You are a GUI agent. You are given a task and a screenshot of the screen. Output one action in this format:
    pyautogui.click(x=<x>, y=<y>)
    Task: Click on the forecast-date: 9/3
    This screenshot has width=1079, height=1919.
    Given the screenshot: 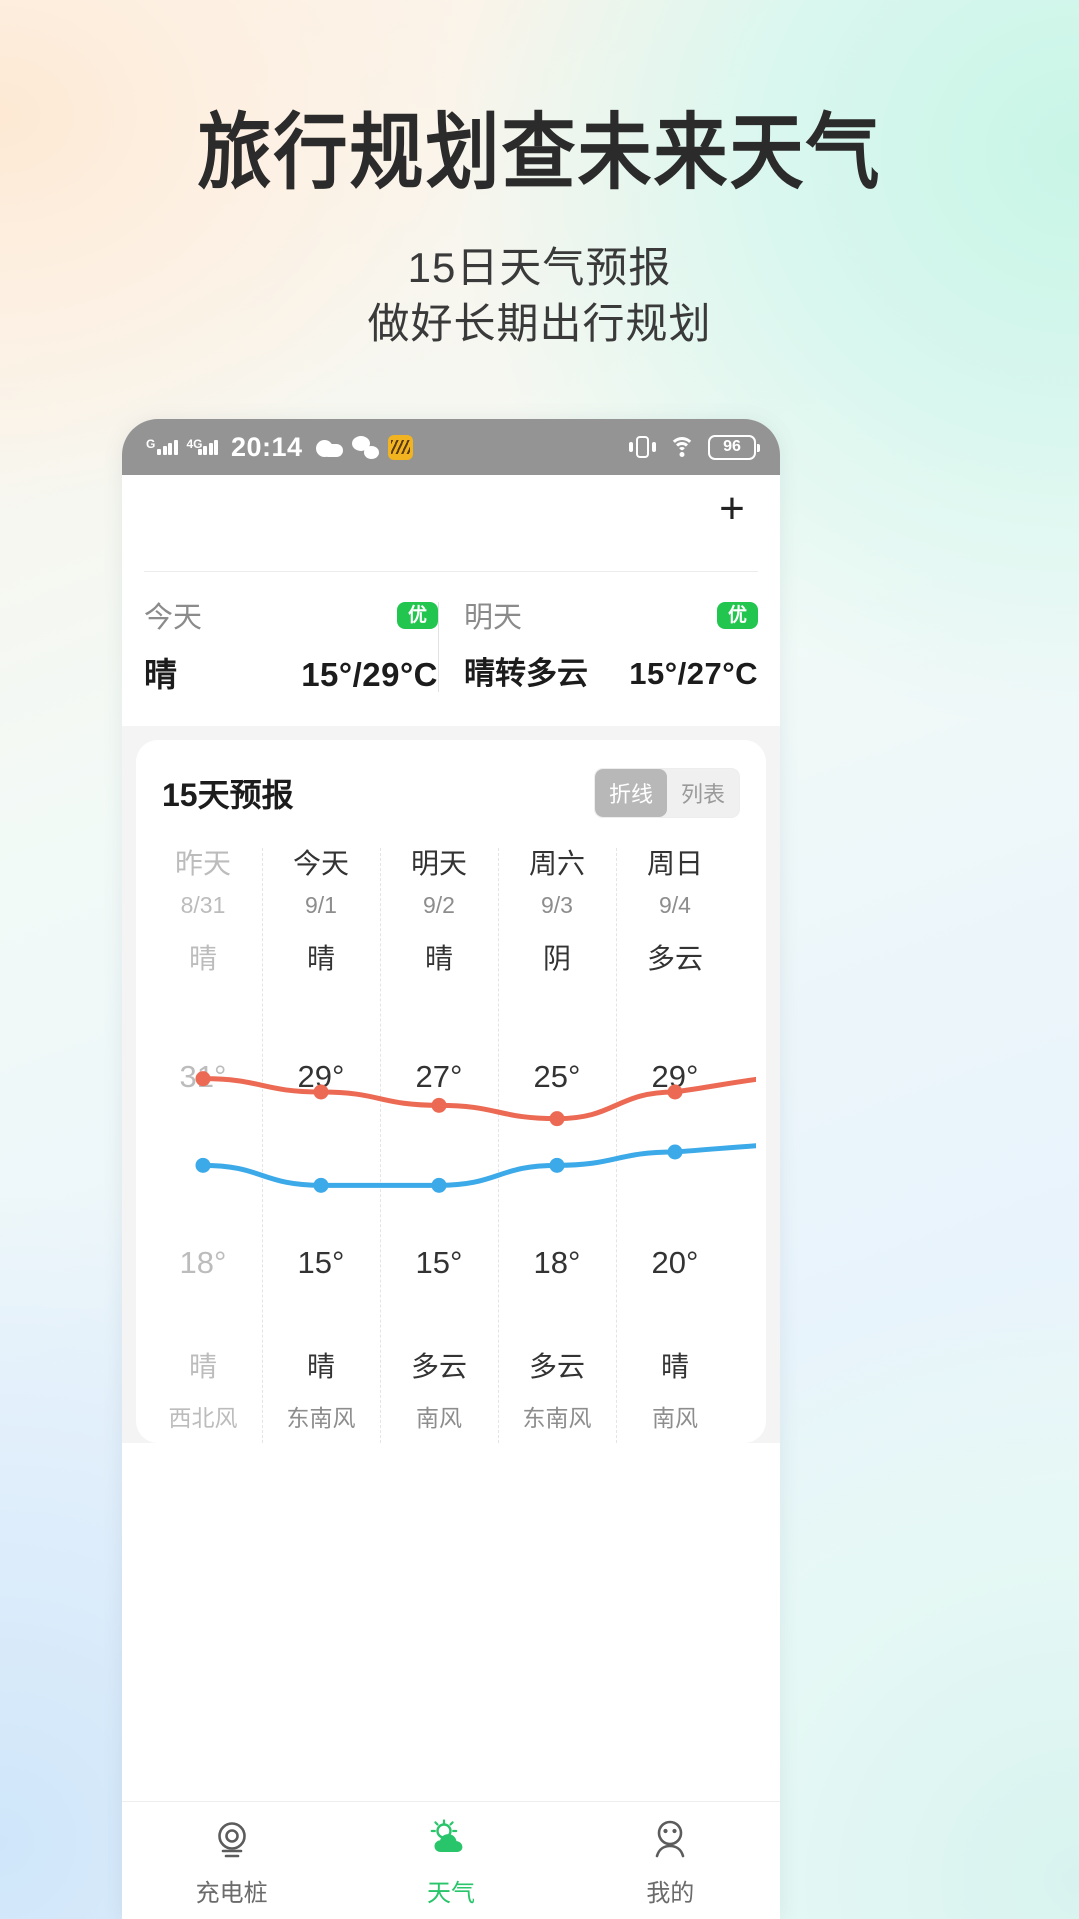 What is the action you would take?
    pyautogui.click(x=557, y=905)
    